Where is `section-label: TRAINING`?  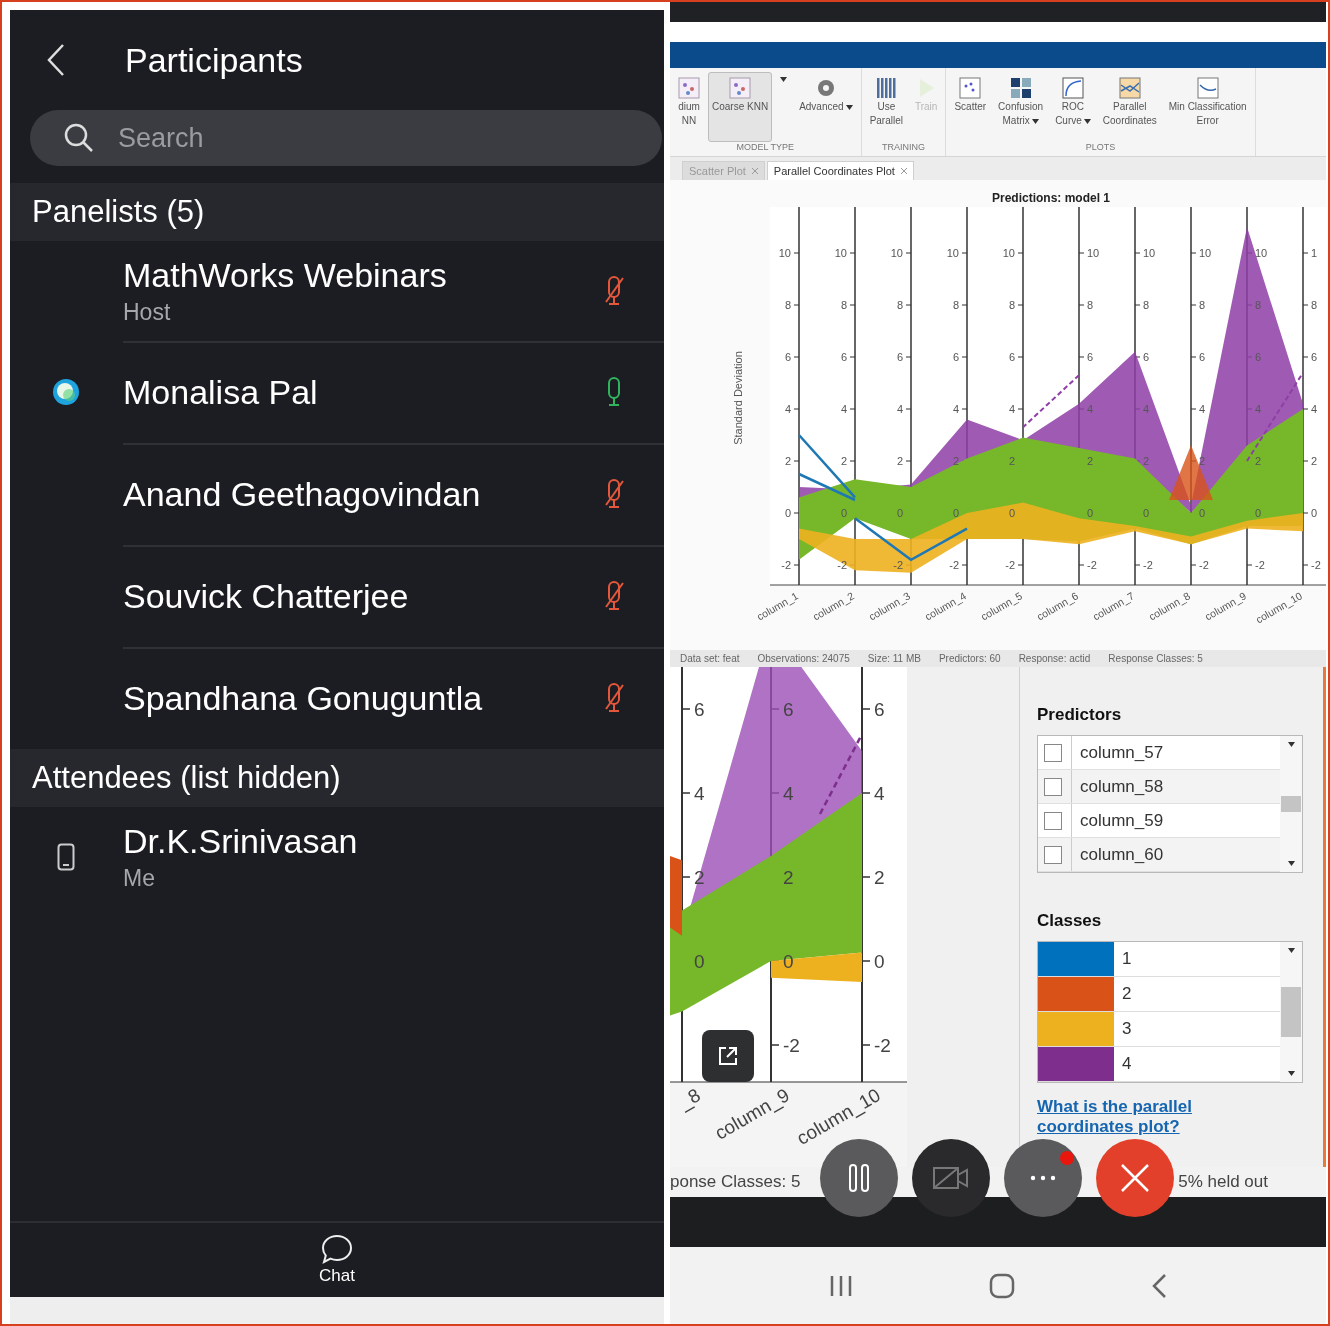 section-label: TRAINING is located at coordinates (903, 148).